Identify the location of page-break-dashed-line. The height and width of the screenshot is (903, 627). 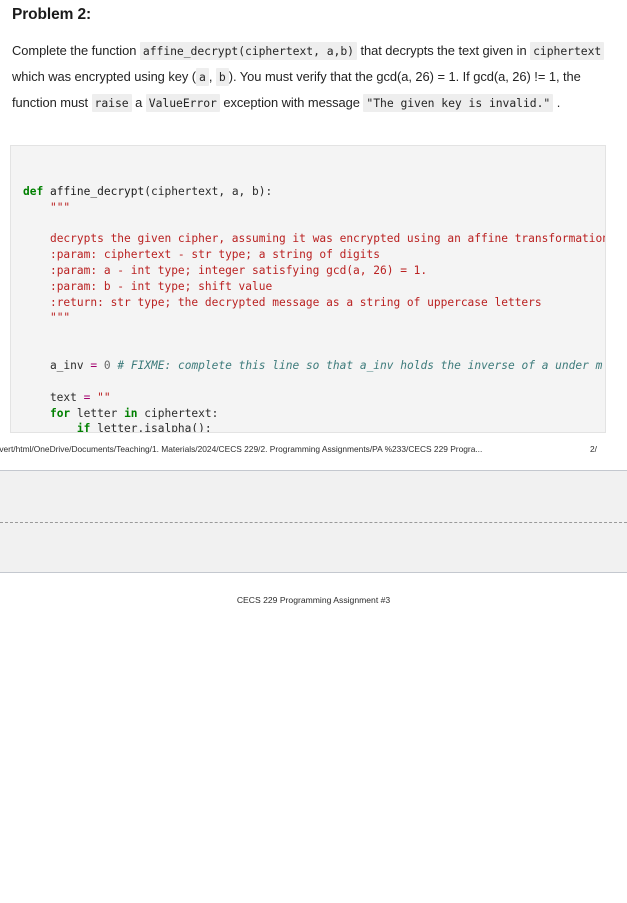
(313, 522).